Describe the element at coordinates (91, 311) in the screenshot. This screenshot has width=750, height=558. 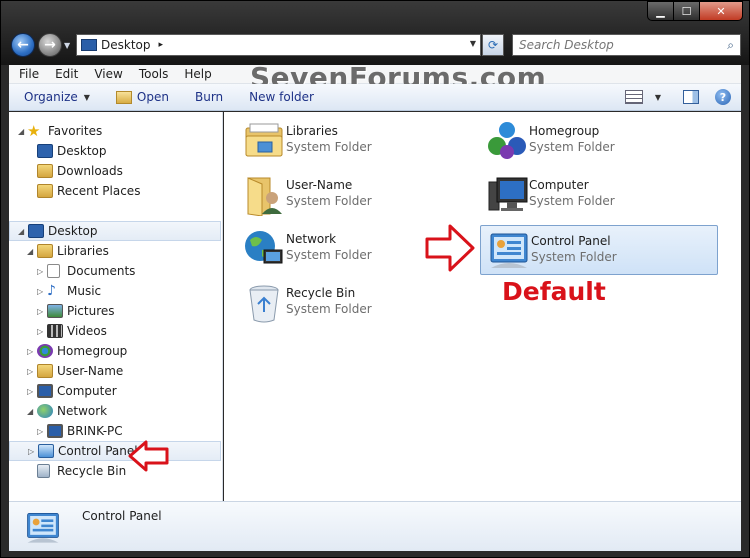
I see `tree-label: Pictures` at that location.